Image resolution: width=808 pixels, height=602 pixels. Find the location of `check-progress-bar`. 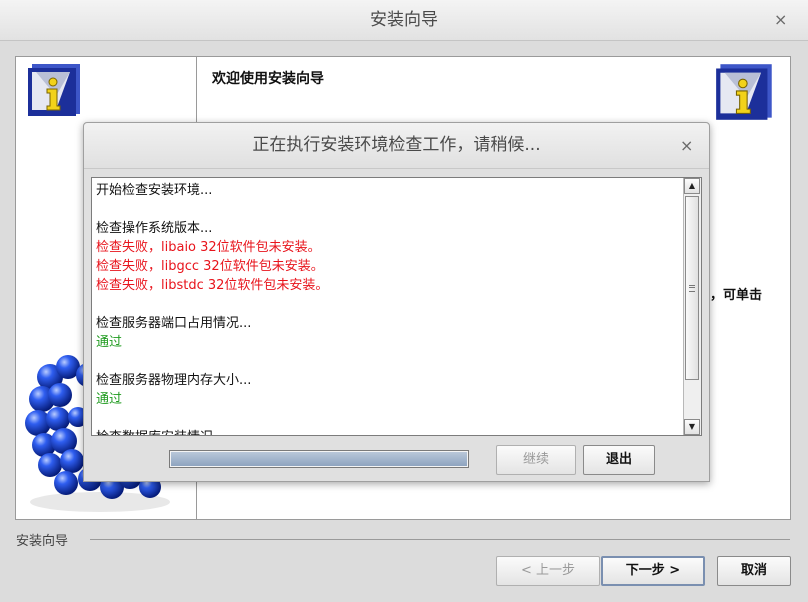

check-progress-bar is located at coordinates (319, 459).